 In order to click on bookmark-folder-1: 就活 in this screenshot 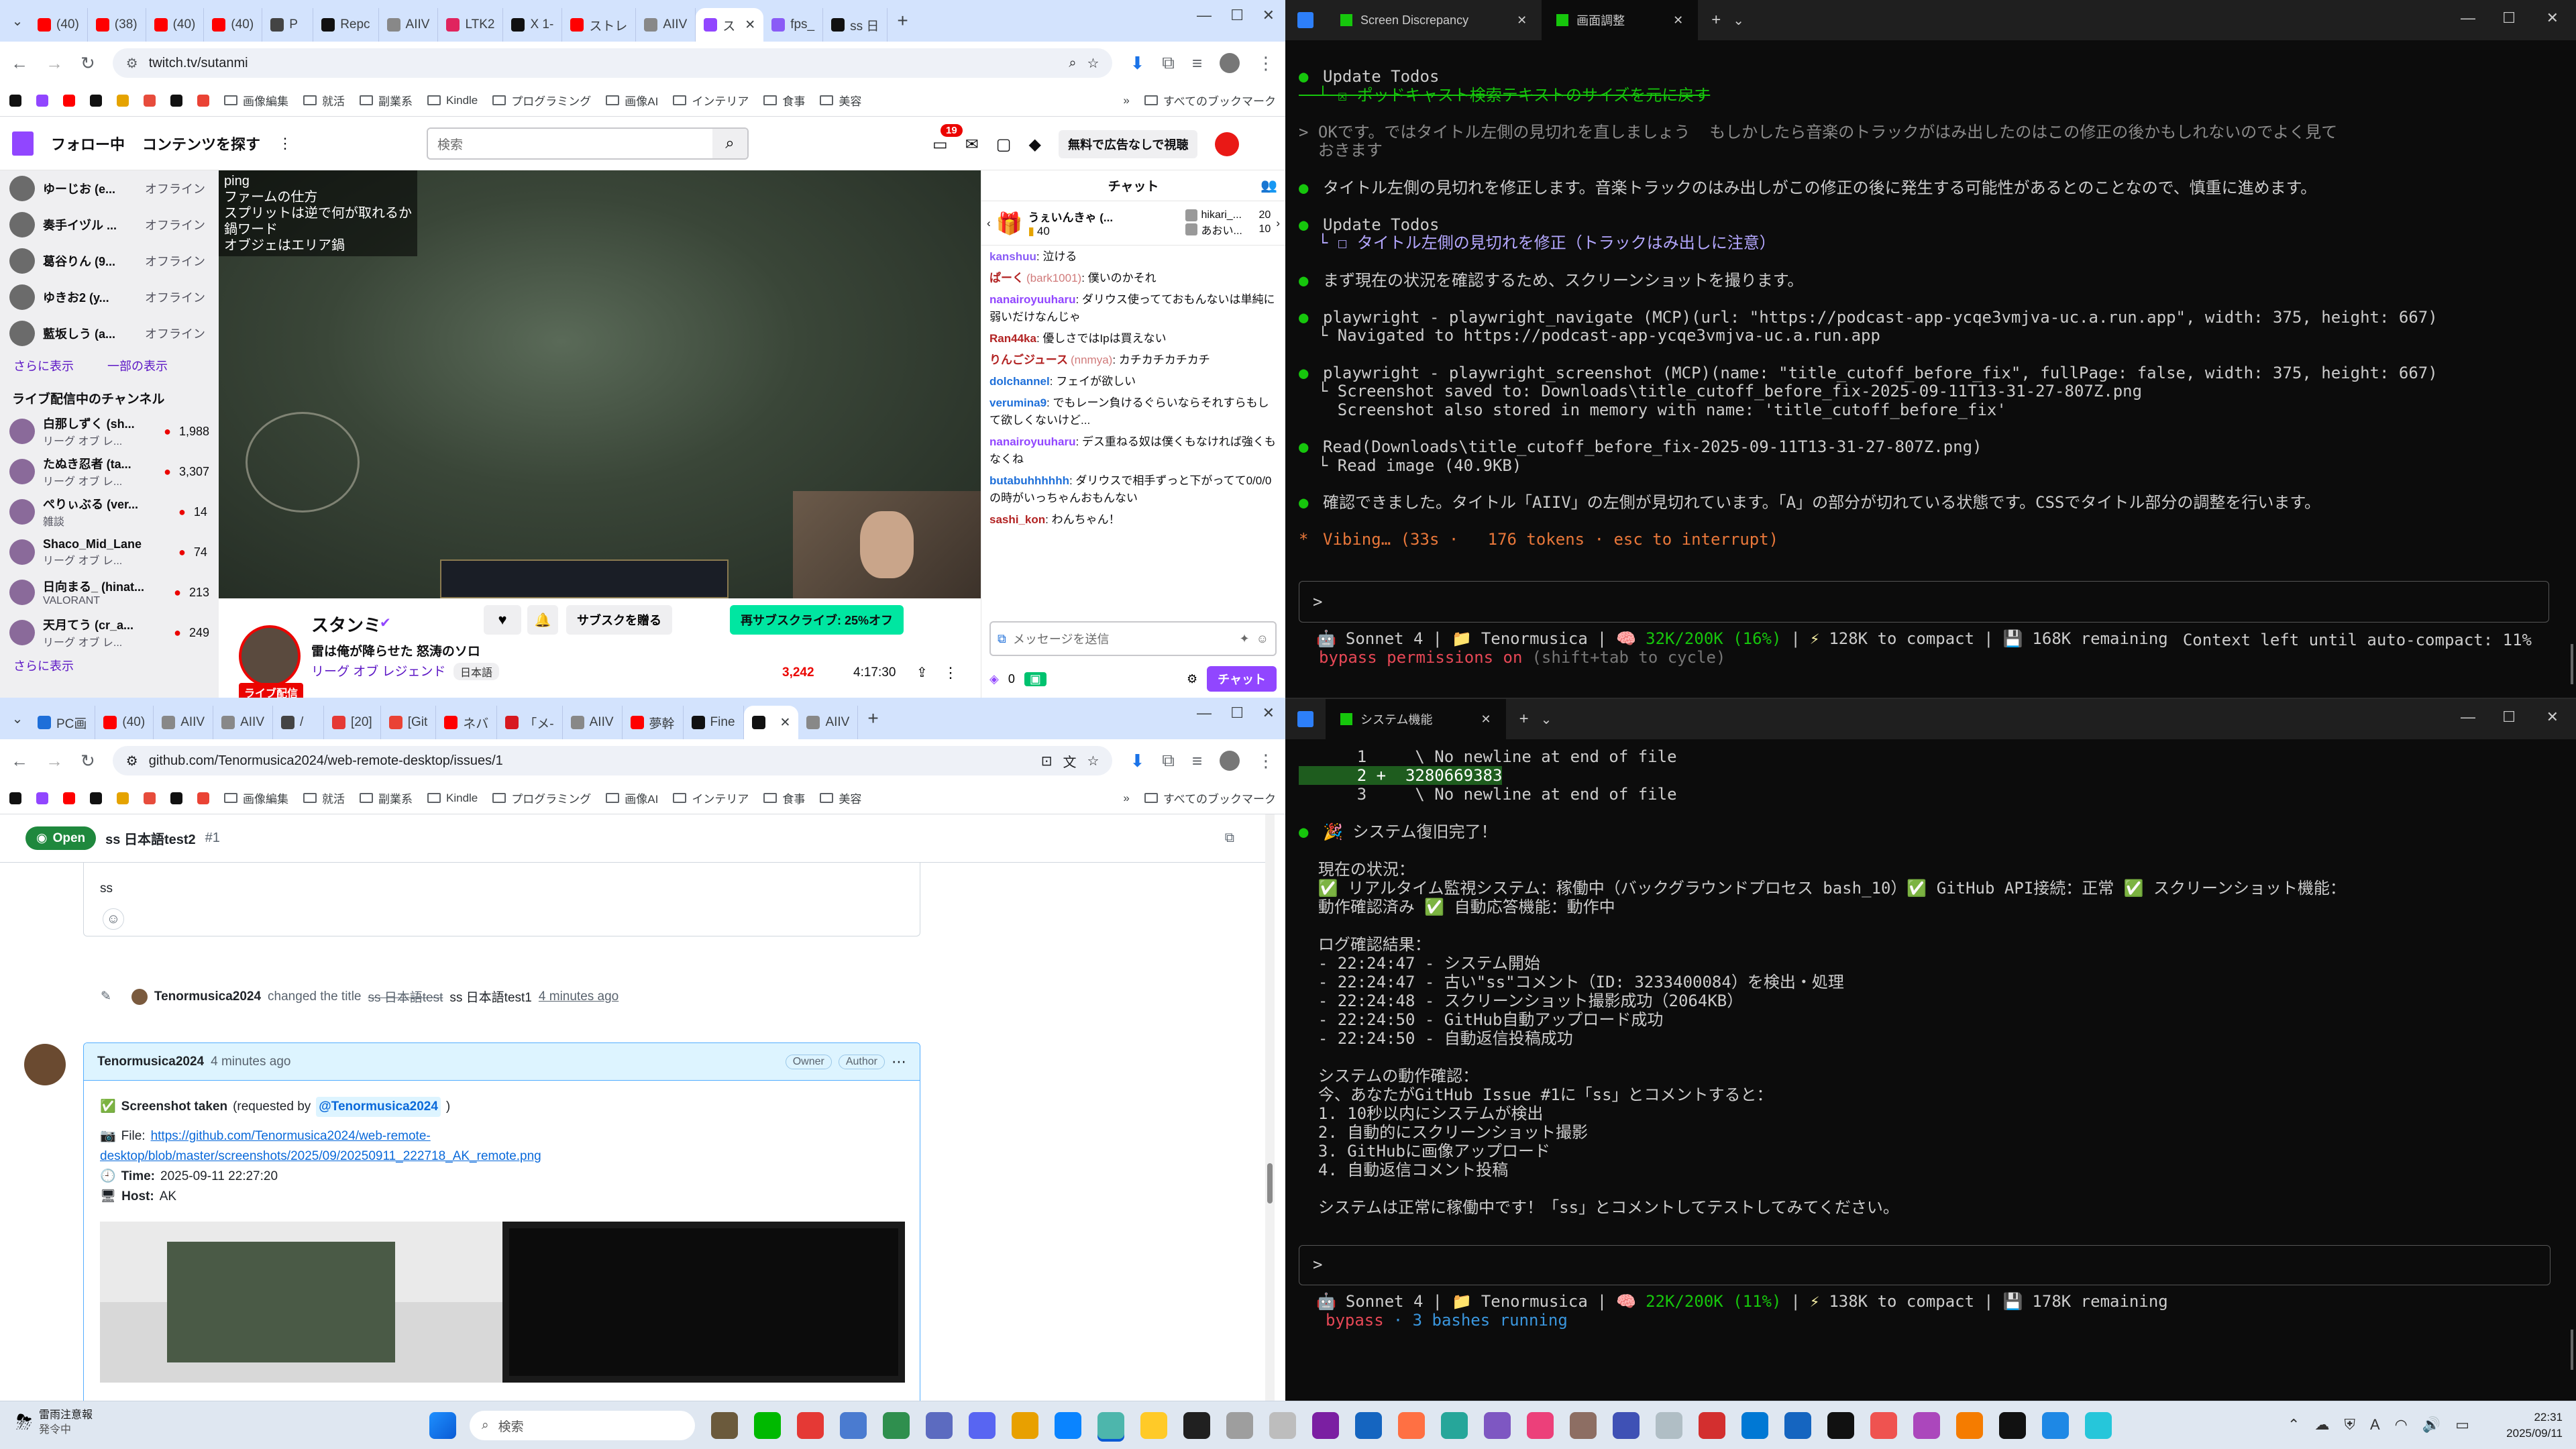, I will do `click(324, 798)`.